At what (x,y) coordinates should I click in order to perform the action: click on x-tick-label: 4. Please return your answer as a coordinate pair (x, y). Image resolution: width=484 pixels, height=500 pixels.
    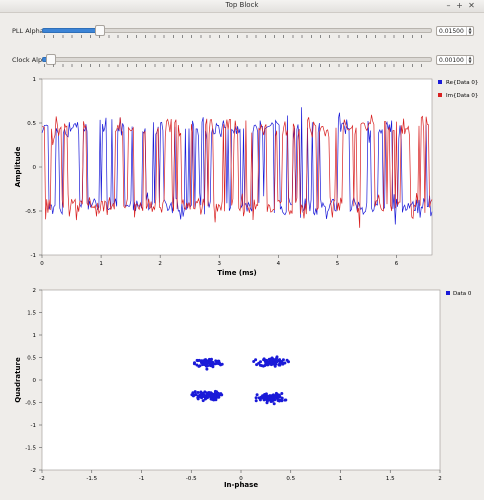
    Looking at the image, I should click on (279, 264).